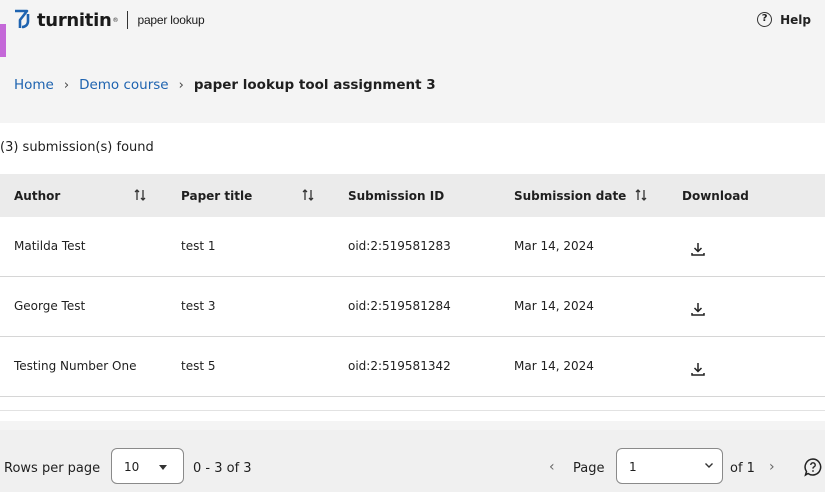 The image size is (825, 492). Describe the element at coordinates (37, 196) in the screenshot. I see `column-author: Author` at that location.